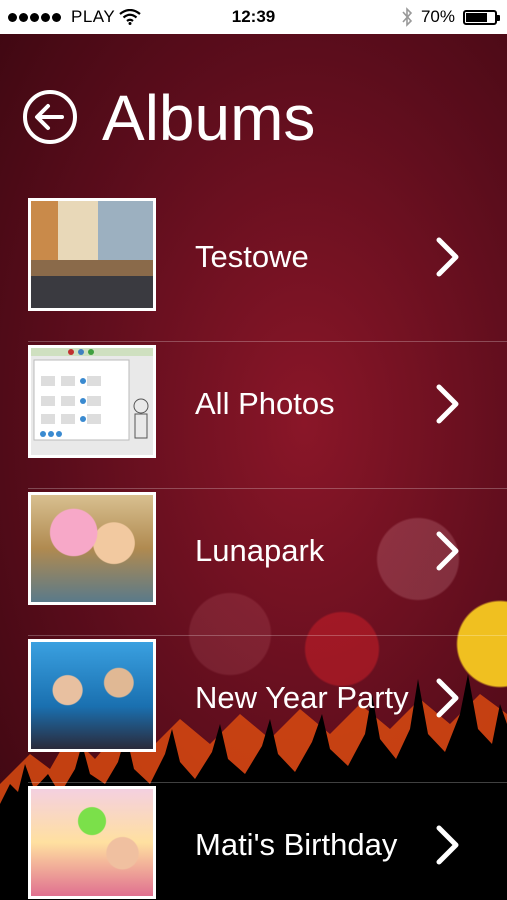  What do you see at coordinates (437, 16) in the screenshot?
I see `battery-percent: 70%` at bounding box center [437, 16].